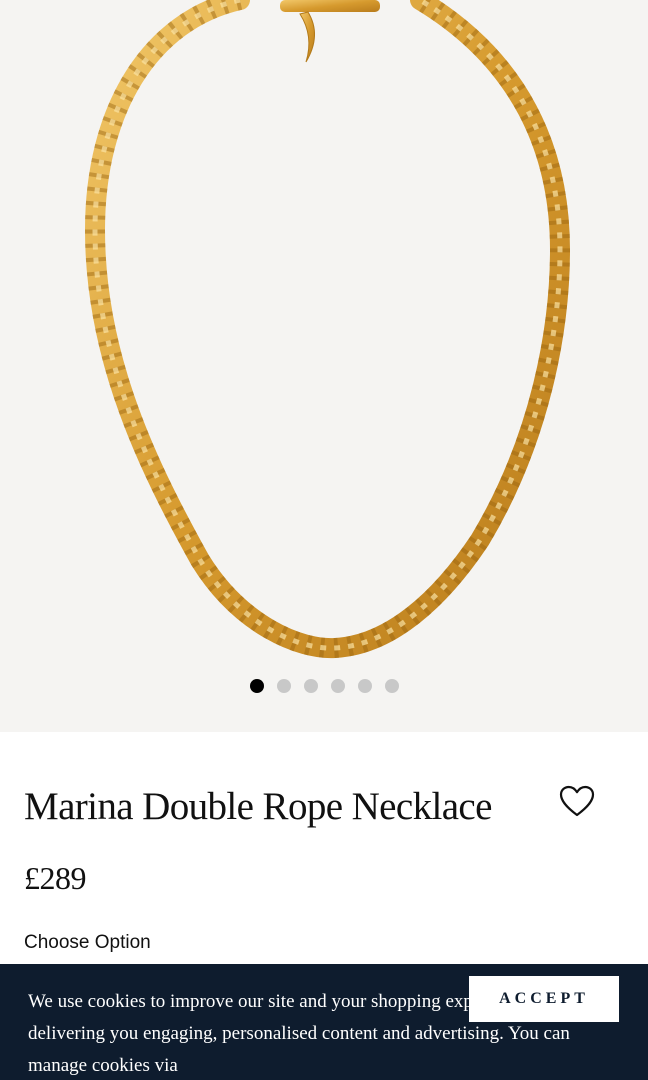  Describe the element at coordinates (324, 686) in the screenshot. I see `gallery-pagination` at that location.